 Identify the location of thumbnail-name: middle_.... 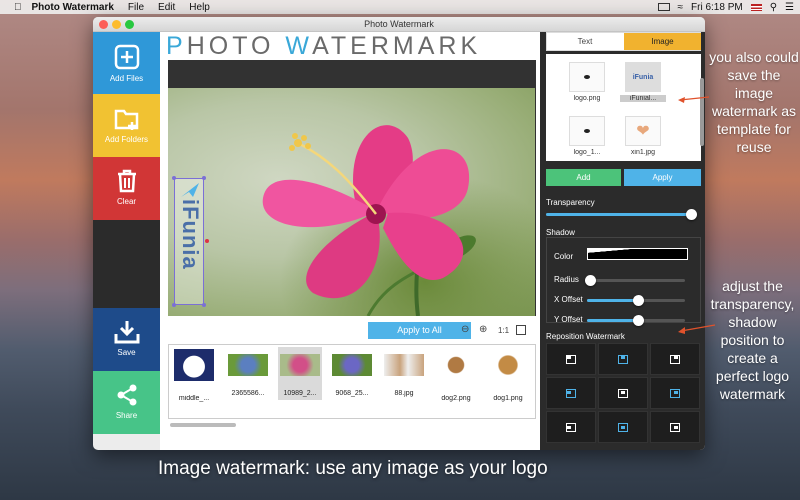
(194, 398).